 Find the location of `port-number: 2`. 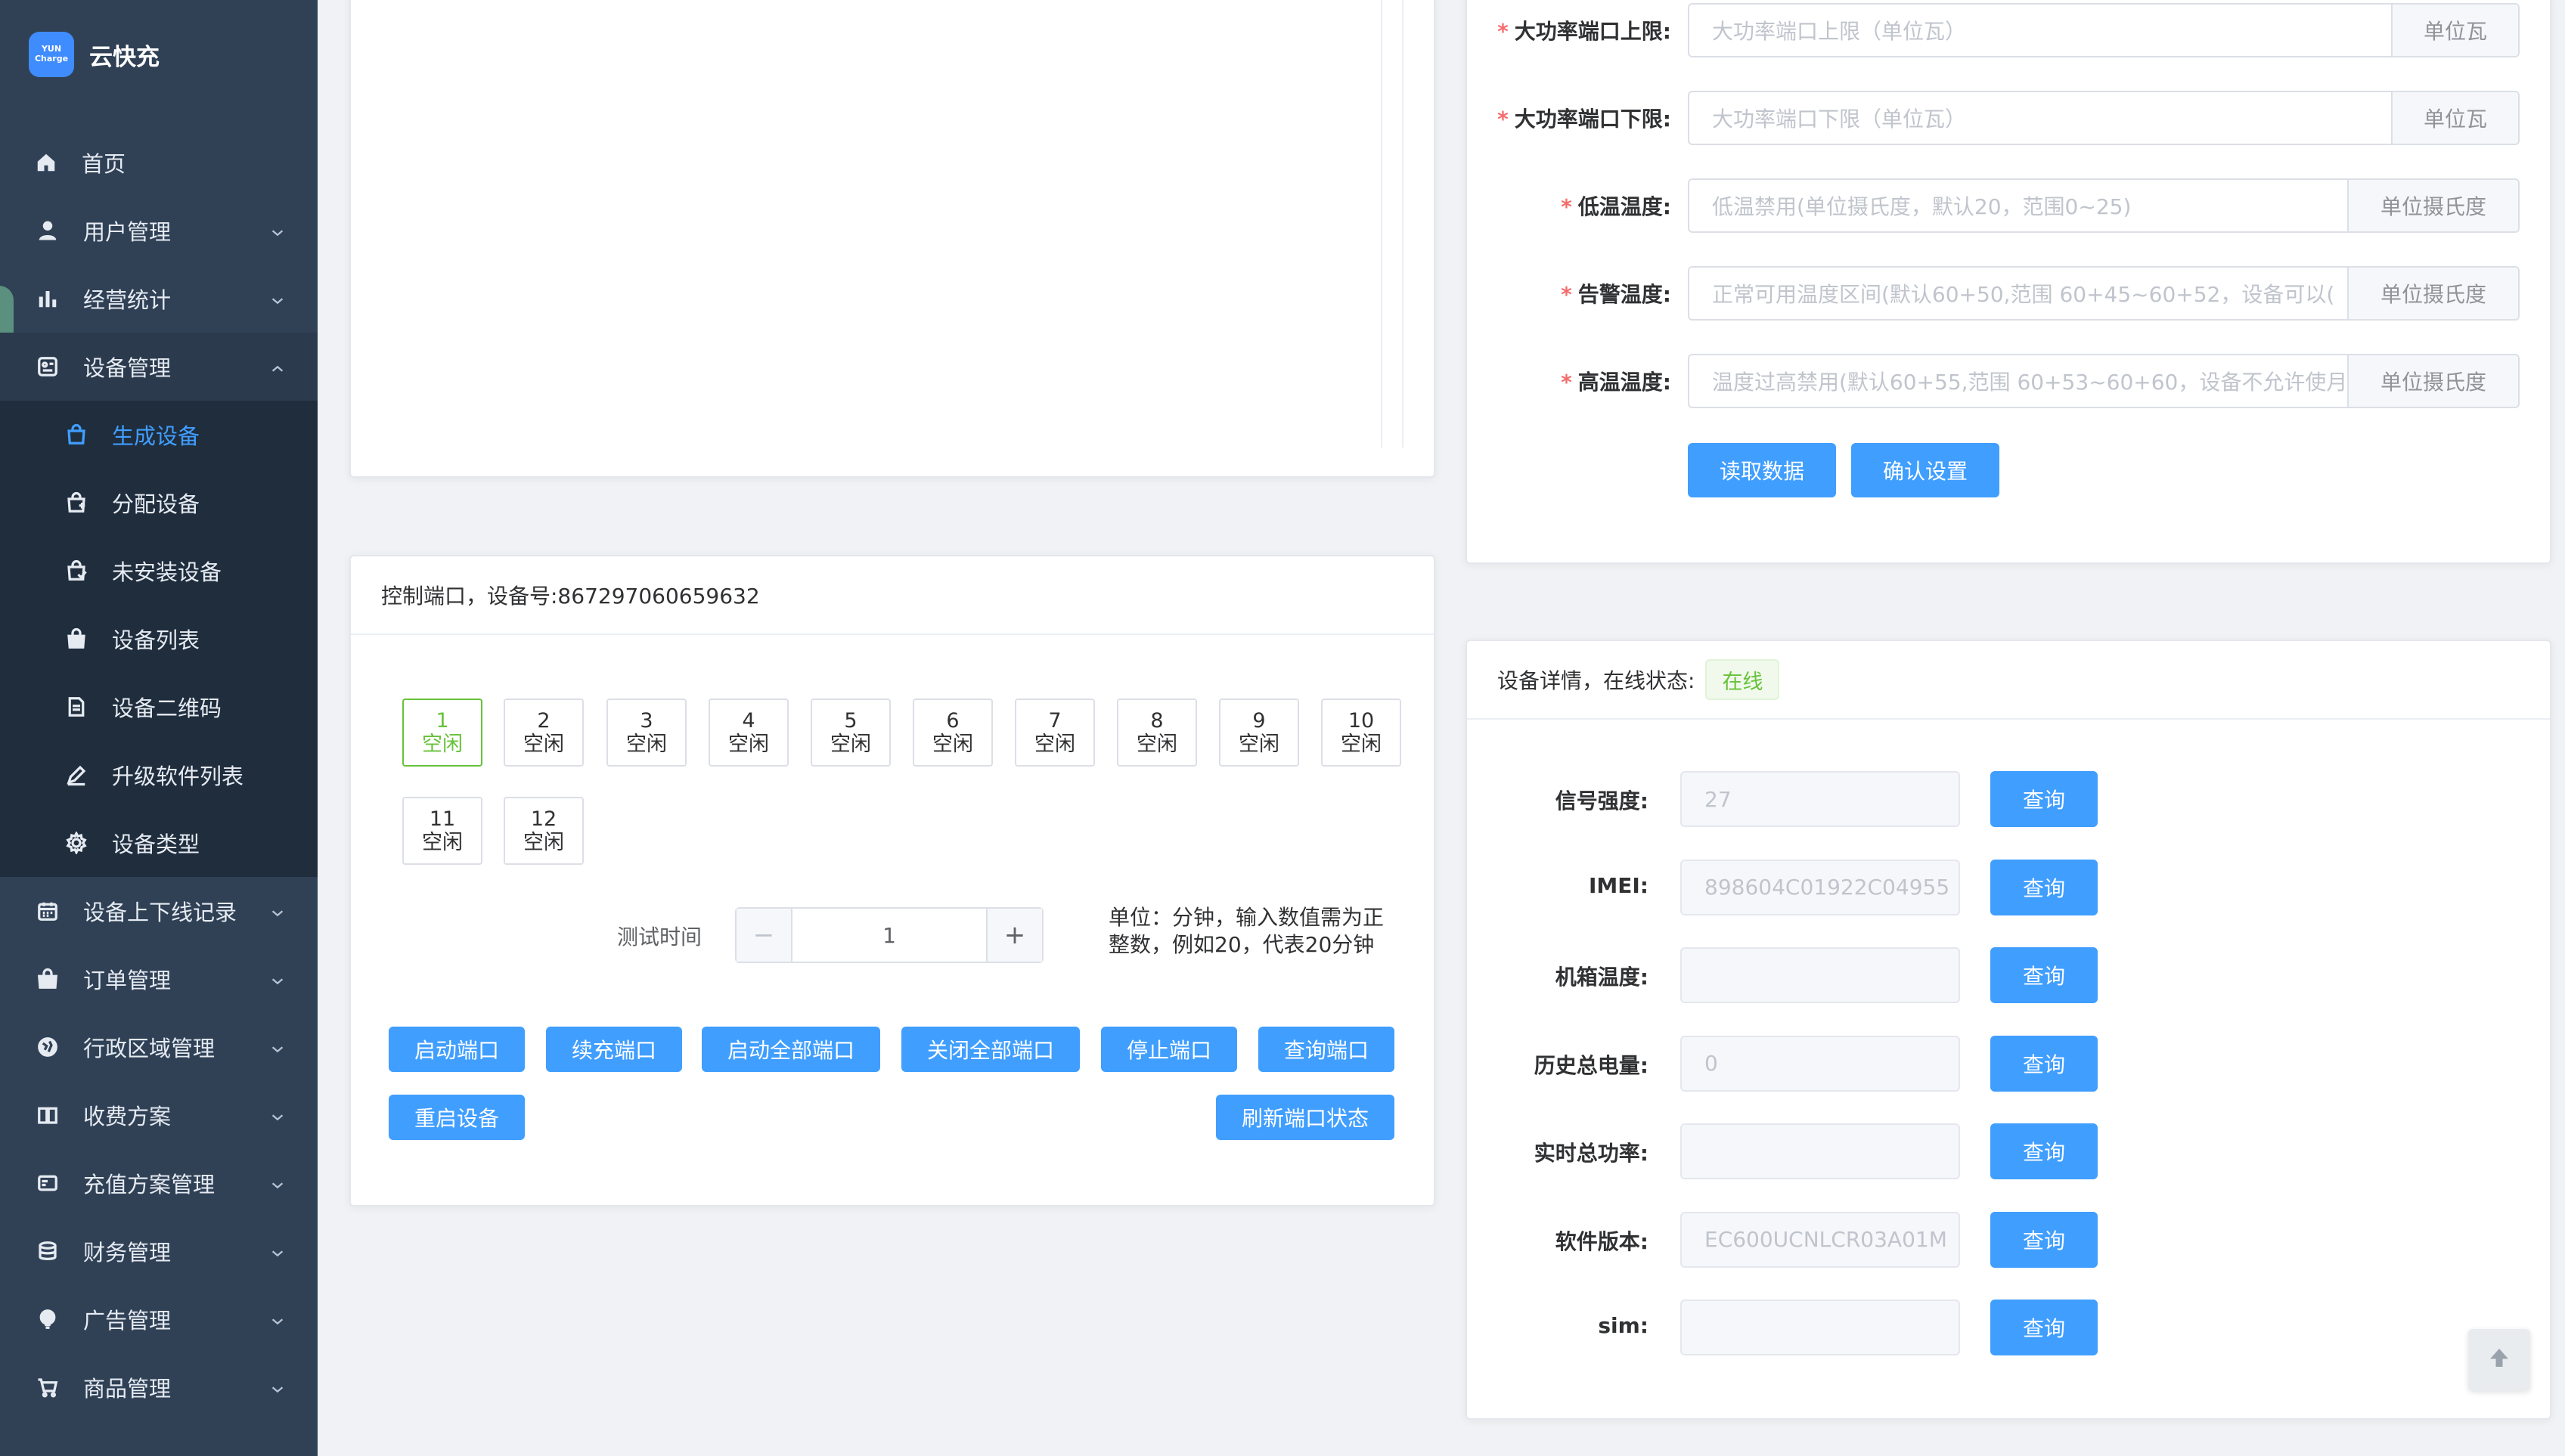

port-number: 2 is located at coordinates (544, 721).